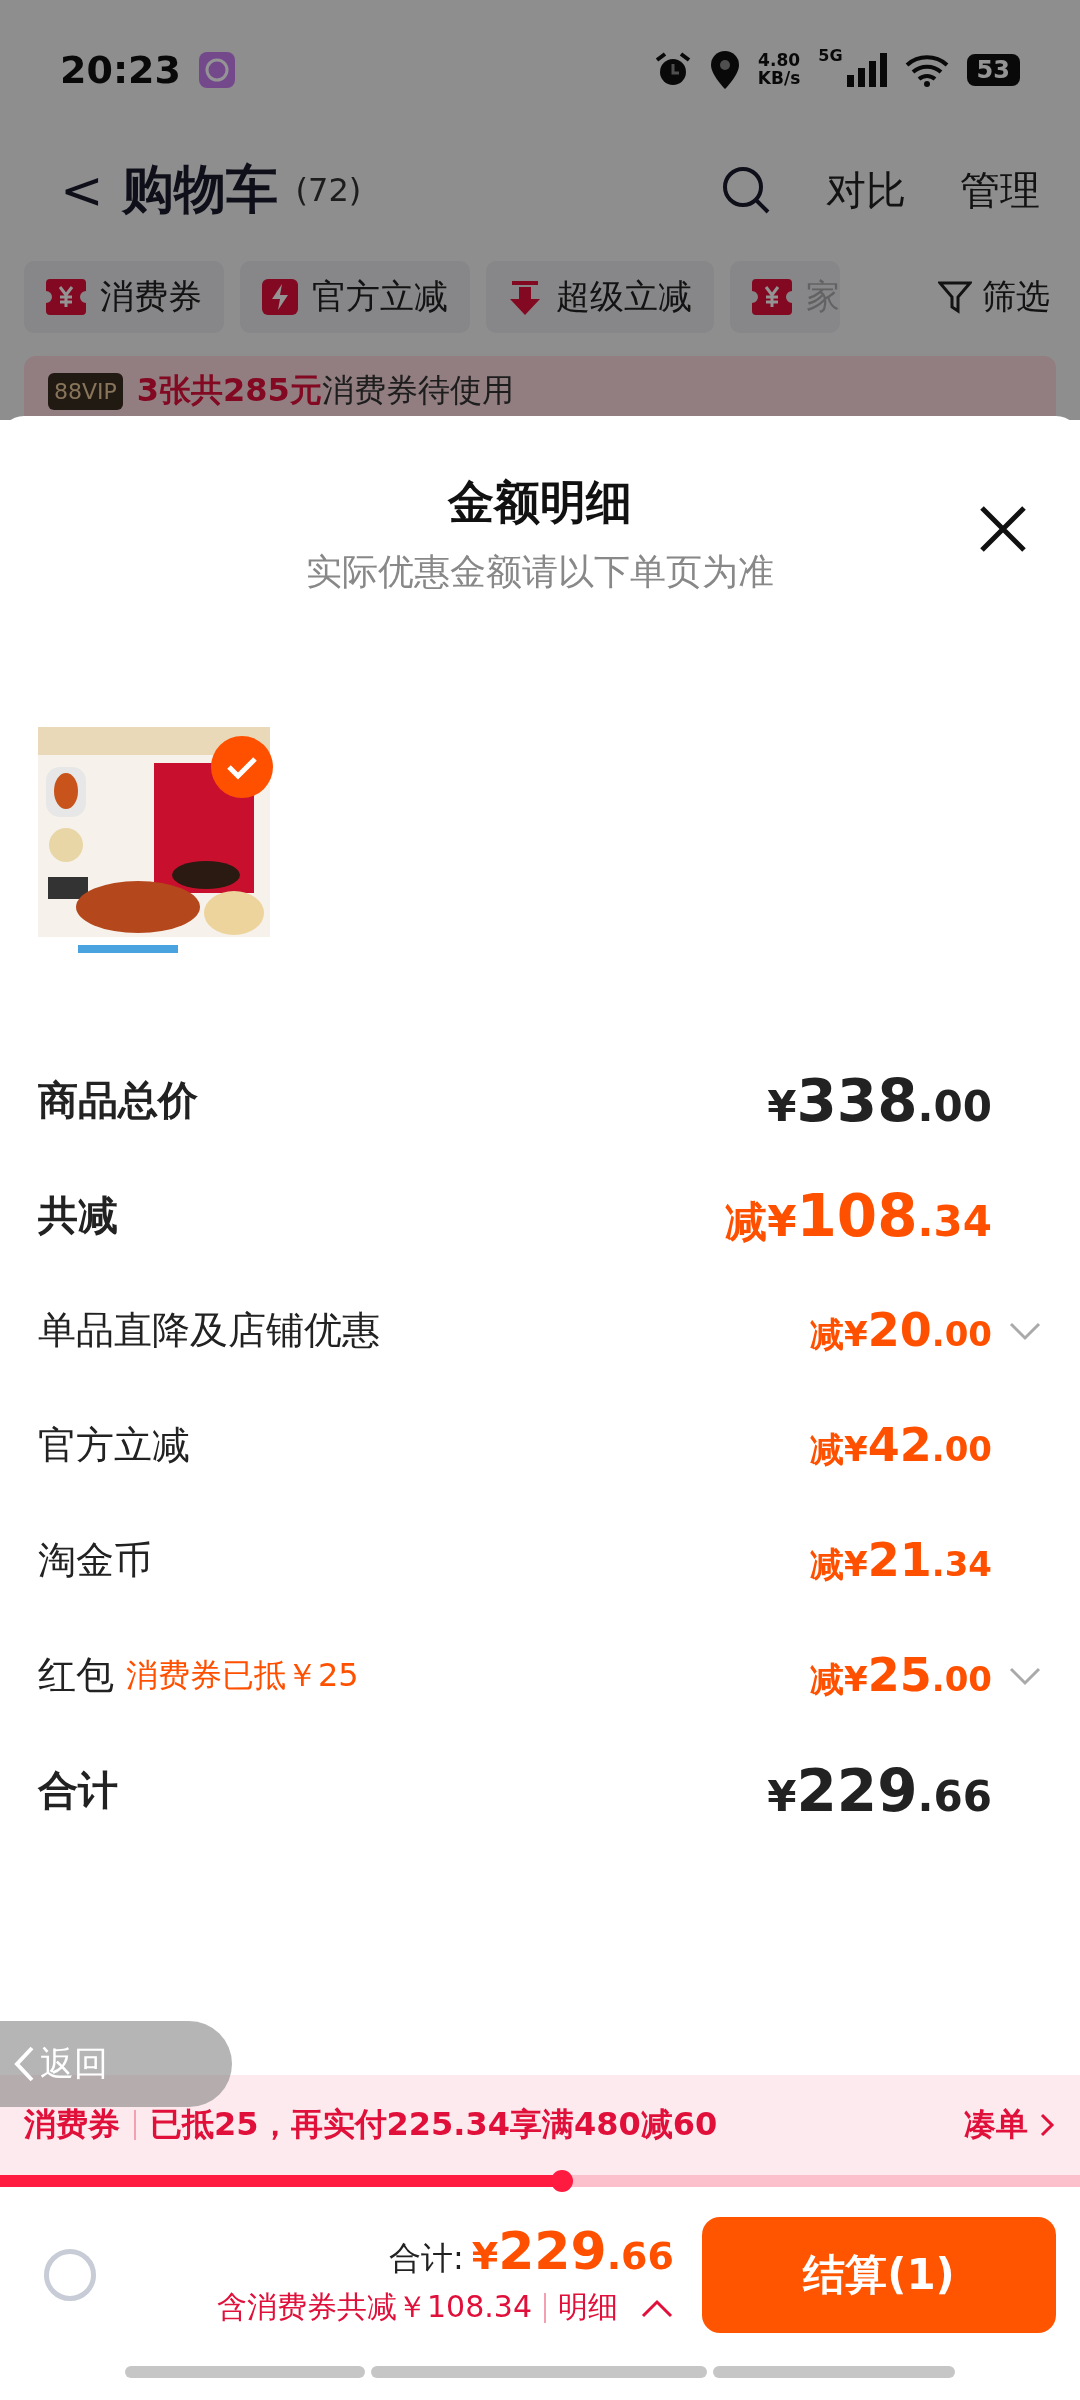 The height and width of the screenshot is (2400, 1080). What do you see at coordinates (616, 2307) in the screenshot?
I see `details-toggle: 明细` at bounding box center [616, 2307].